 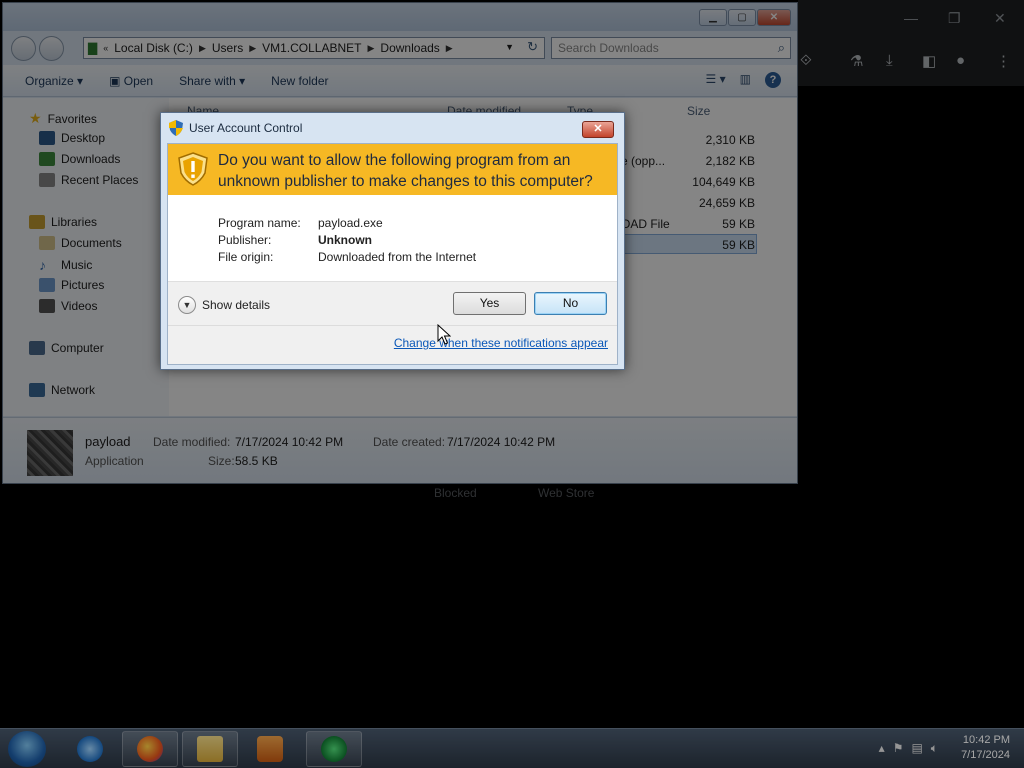 What do you see at coordinates (570, 303) in the screenshot?
I see `no-button: No` at bounding box center [570, 303].